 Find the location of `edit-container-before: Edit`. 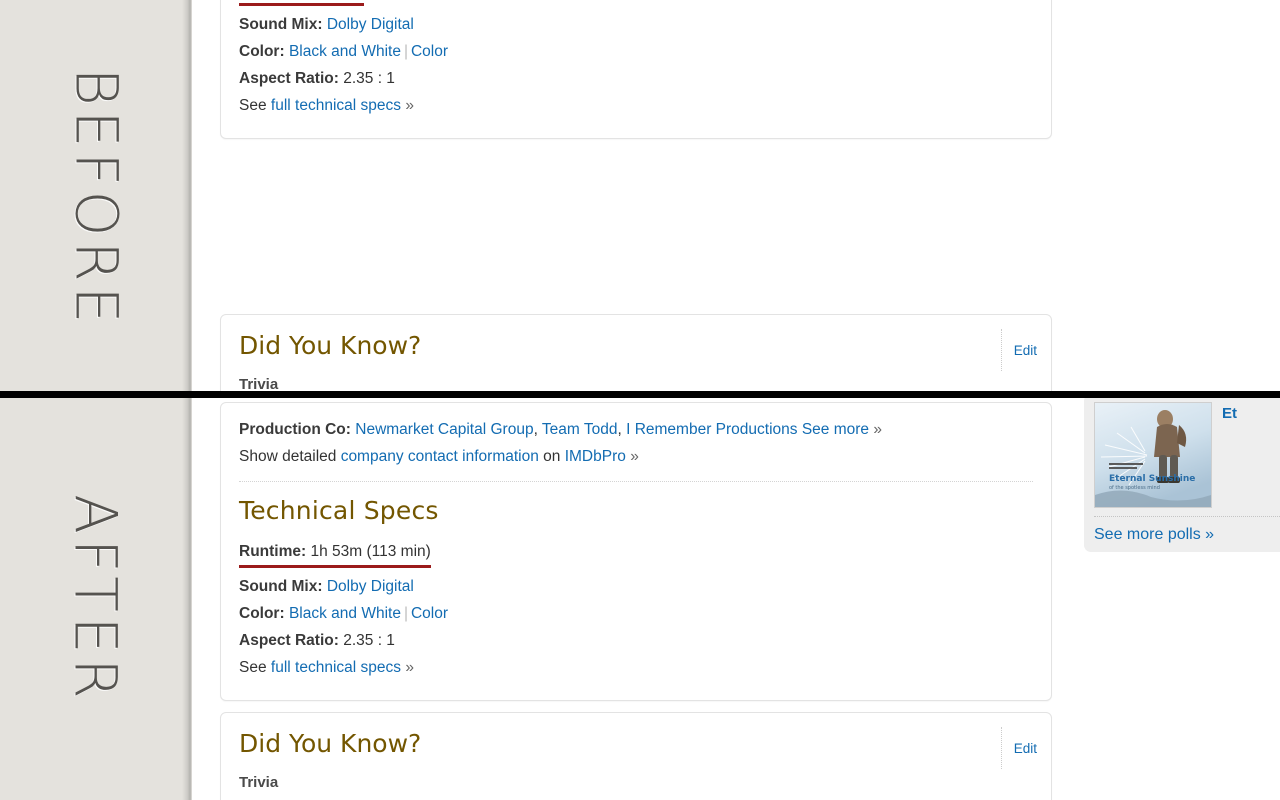

edit-container-before: Edit is located at coordinates (1018, 350).